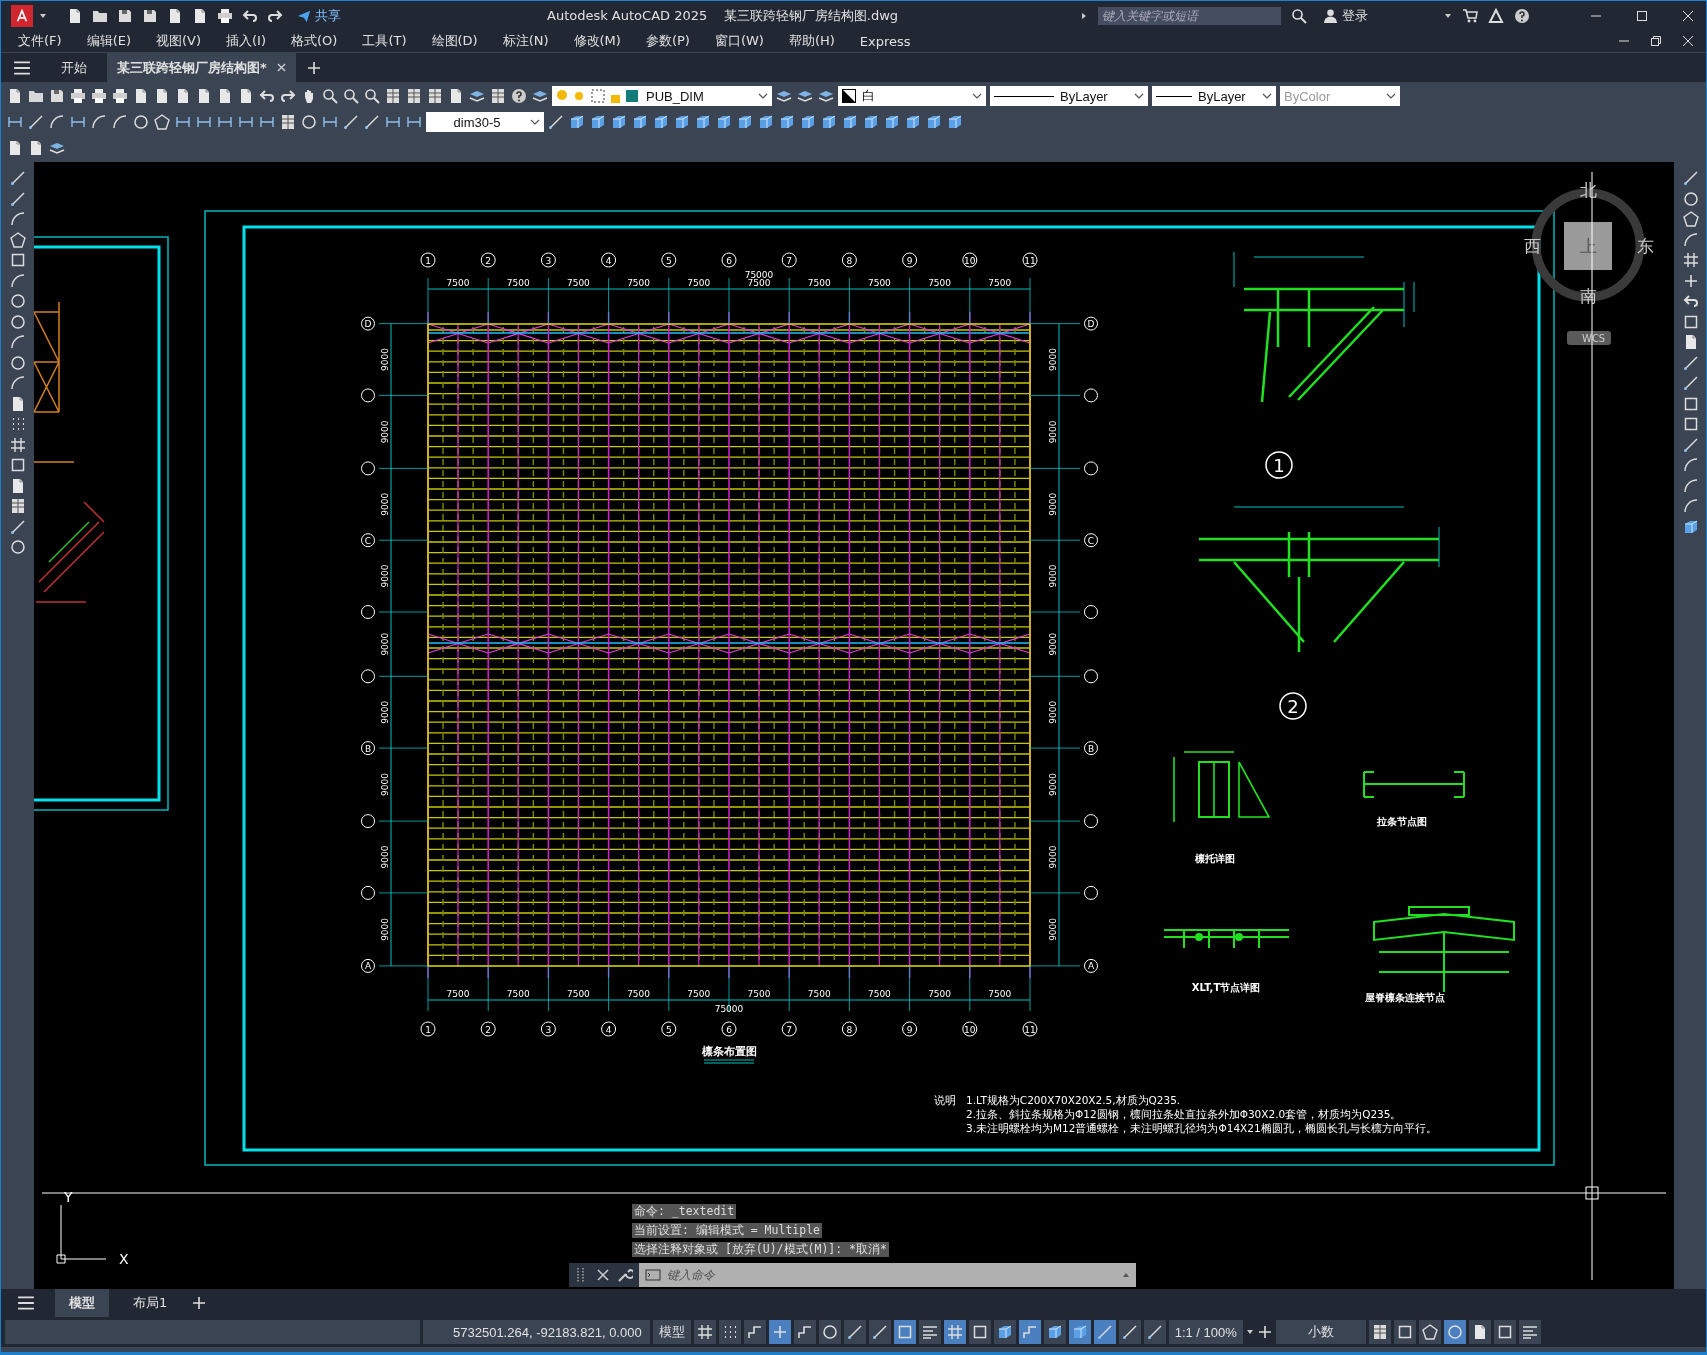 This screenshot has height=1355, width=1707. What do you see at coordinates (22, 15) in the screenshot?
I see `app-logo-icon` at bounding box center [22, 15].